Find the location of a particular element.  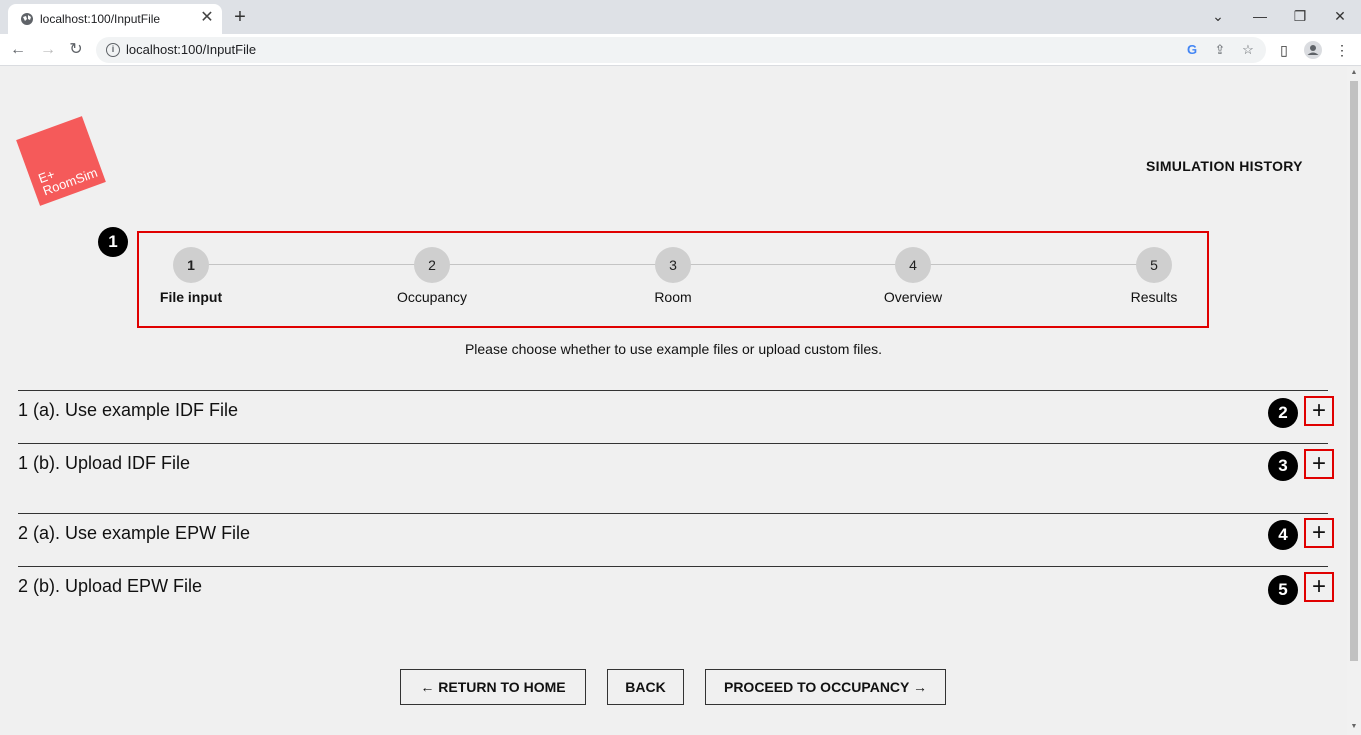

scrollbar: ▲ ▼ is located at coordinates (1354, 401).